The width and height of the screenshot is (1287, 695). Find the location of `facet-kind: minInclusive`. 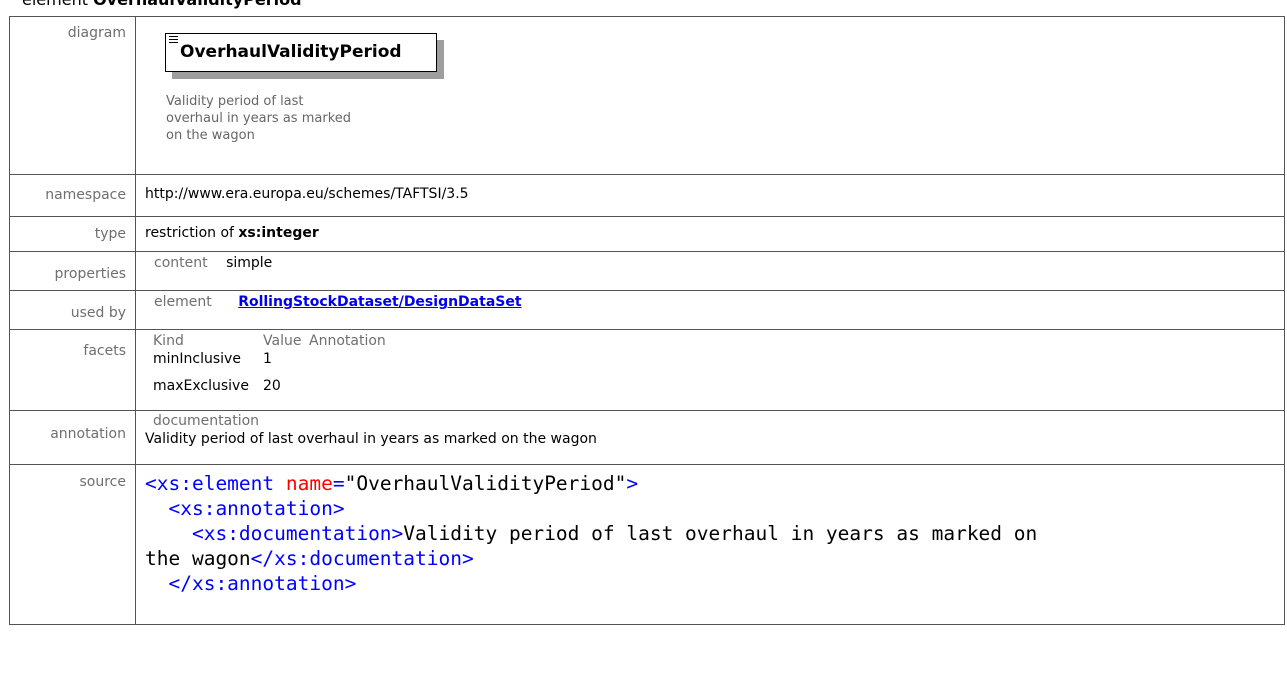

facet-kind: minInclusive is located at coordinates (197, 359).